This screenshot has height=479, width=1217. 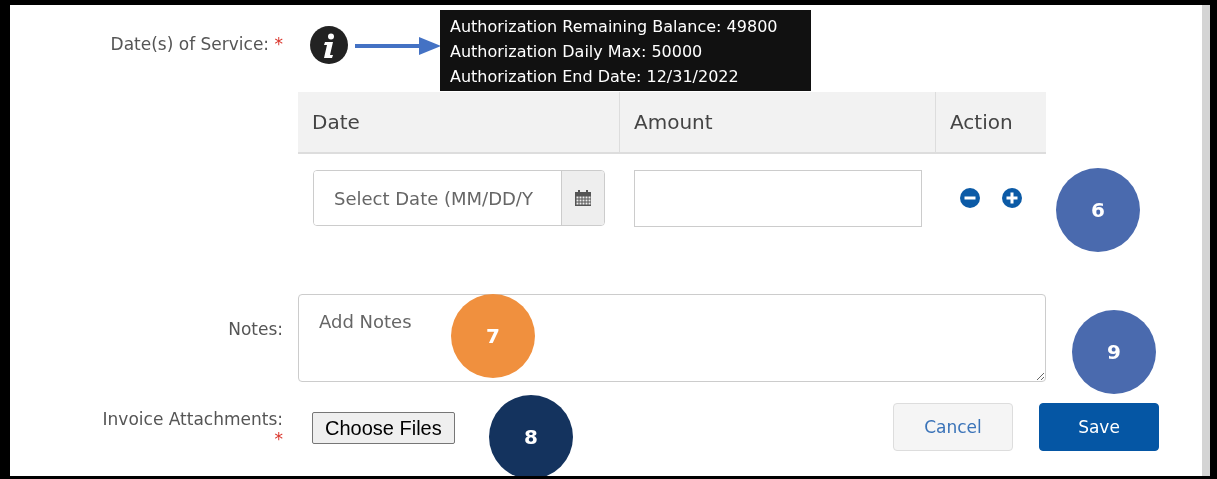 I want to click on add-icon, so click(x=1012, y=198).